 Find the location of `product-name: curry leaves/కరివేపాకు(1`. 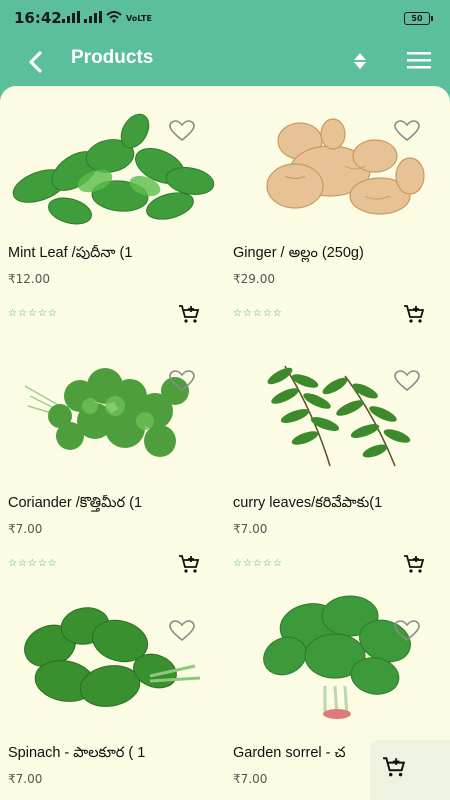

product-name: curry leaves/కరివేపాకు(1 is located at coordinates (308, 503).